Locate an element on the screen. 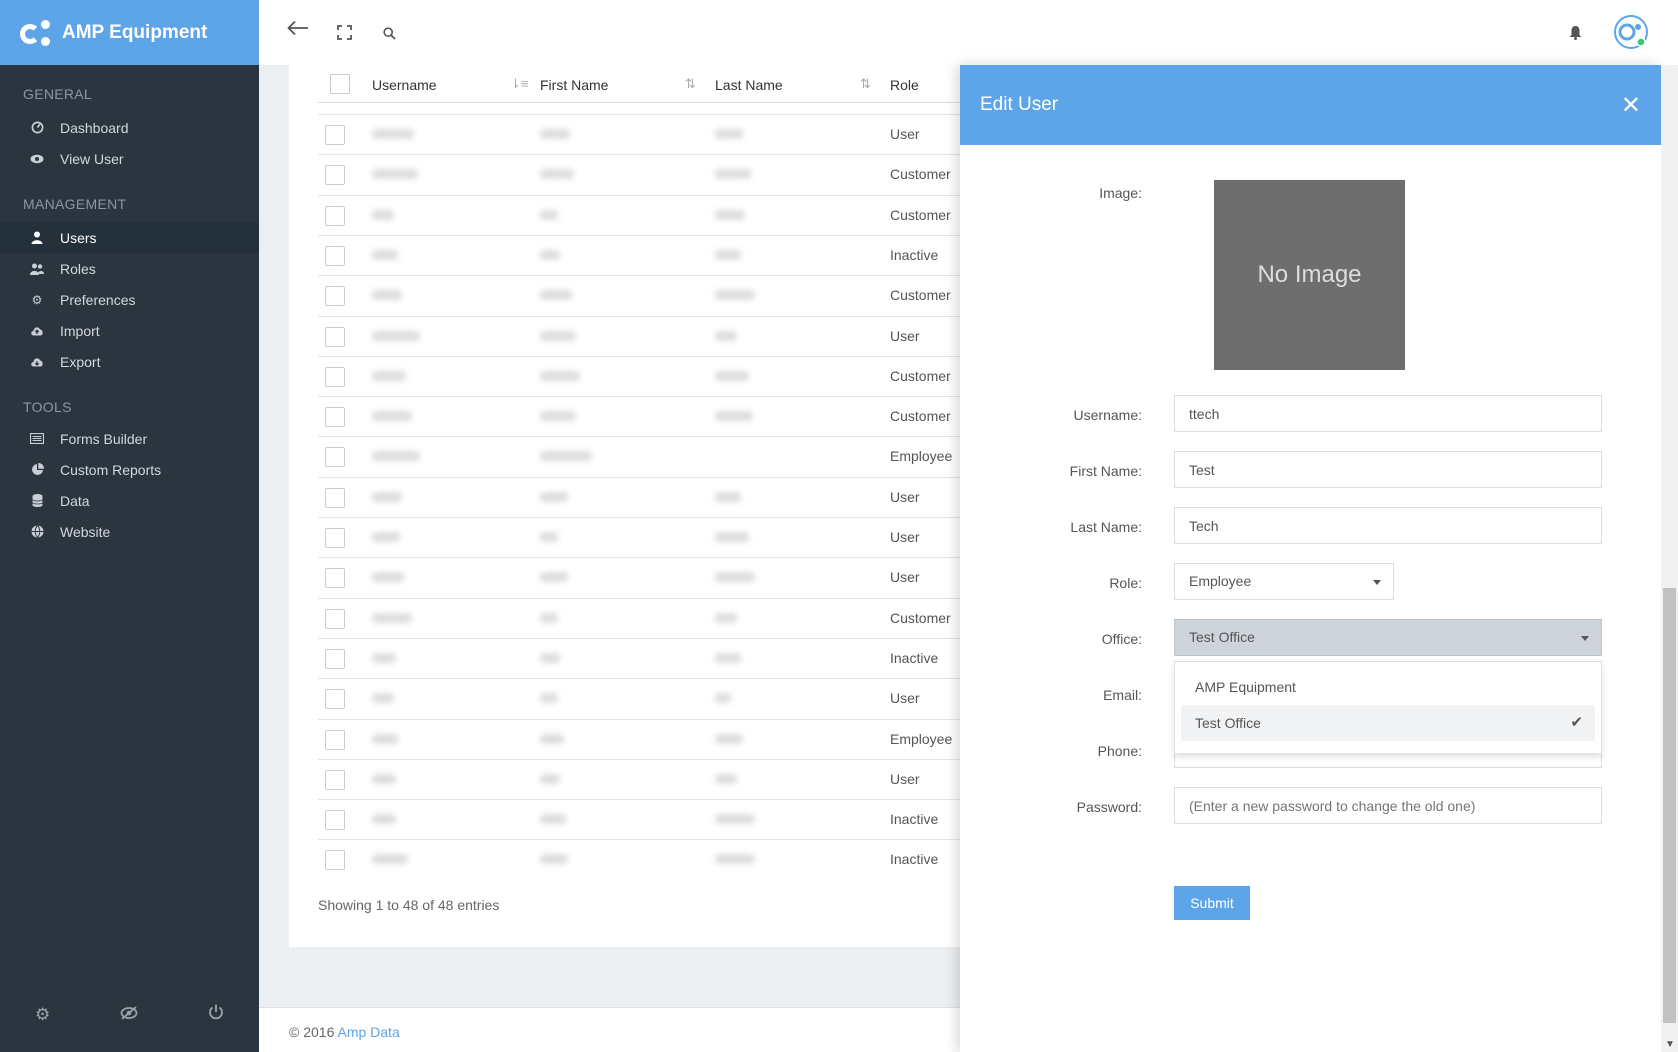 This screenshot has width=1678, height=1052. office-option-amp-equipment: AMP Equipment is located at coordinates (1388, 687).